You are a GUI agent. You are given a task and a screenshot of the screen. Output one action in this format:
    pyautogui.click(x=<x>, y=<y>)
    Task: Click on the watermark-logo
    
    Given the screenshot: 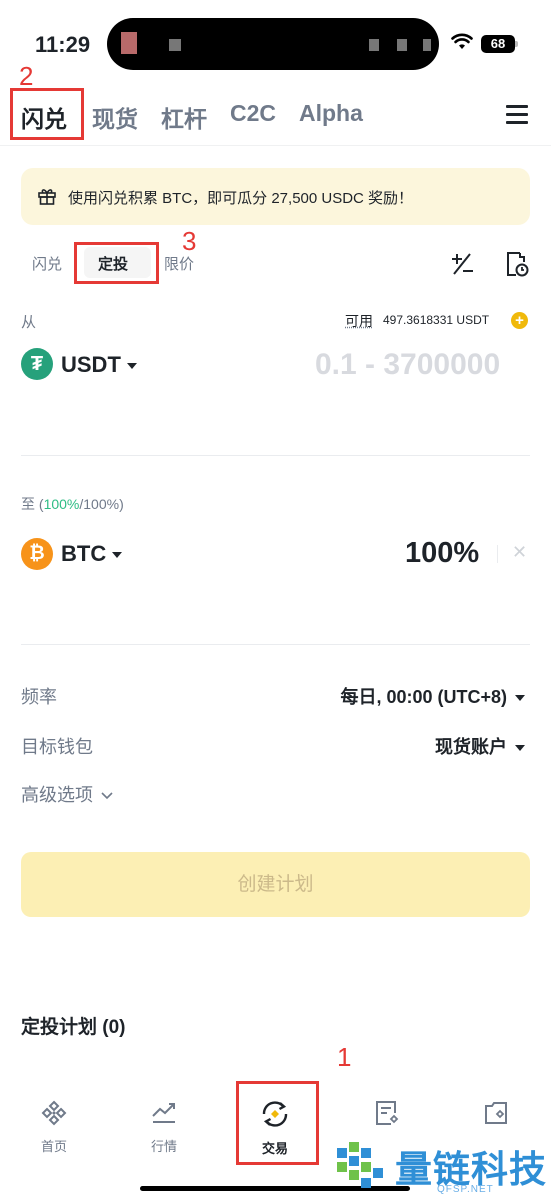 What is the action you would take?
    pyautogui.click(x=360, y=1165)
    